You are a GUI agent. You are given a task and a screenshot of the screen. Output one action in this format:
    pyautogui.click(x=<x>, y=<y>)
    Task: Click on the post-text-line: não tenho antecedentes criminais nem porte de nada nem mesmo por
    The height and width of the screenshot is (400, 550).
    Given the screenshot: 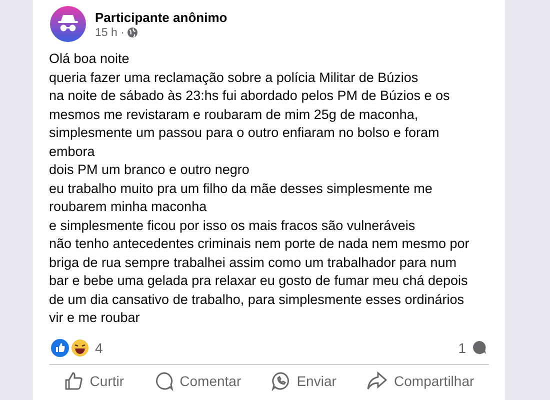 What is the action you would take?
    pyautogui.click(x=259, y=244)
    